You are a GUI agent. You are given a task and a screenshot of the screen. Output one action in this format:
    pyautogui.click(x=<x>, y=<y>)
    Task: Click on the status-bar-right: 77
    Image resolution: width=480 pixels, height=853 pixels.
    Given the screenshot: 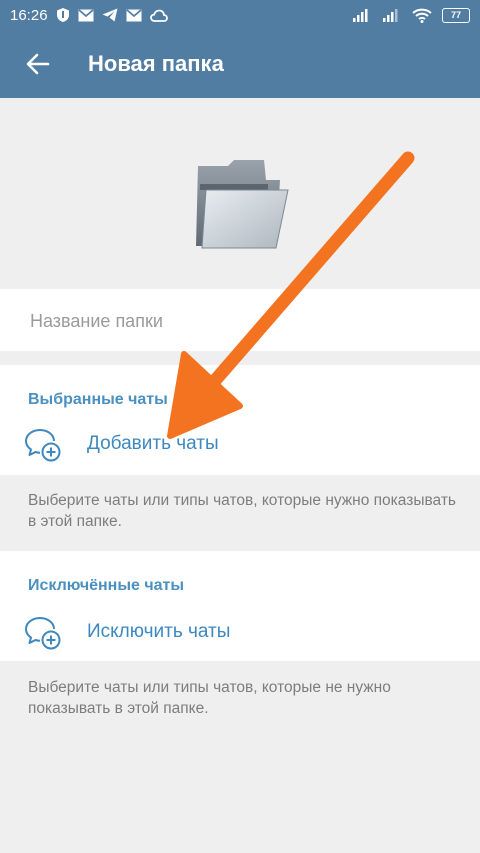 What is the action you would take?
    pyautogui.click(x=411, y=15)
    